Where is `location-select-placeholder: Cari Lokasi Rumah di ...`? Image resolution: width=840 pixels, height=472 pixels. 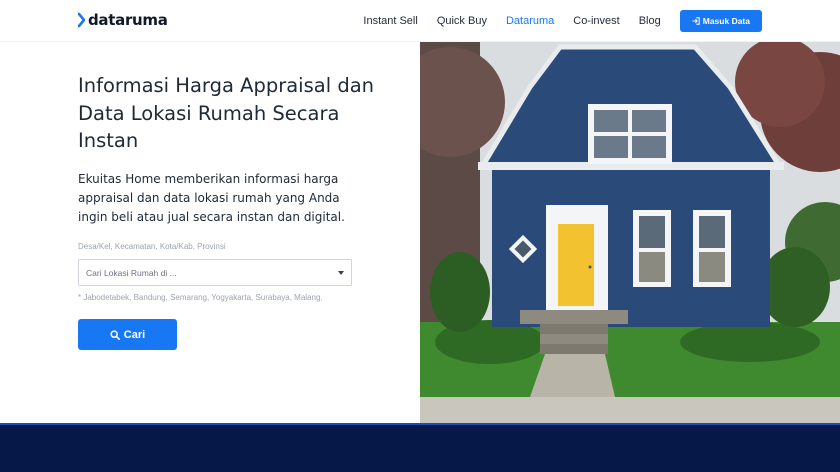
location-select-placeholder: Cari Lokasi Rumah di ... is located at coordinates (131, 272).